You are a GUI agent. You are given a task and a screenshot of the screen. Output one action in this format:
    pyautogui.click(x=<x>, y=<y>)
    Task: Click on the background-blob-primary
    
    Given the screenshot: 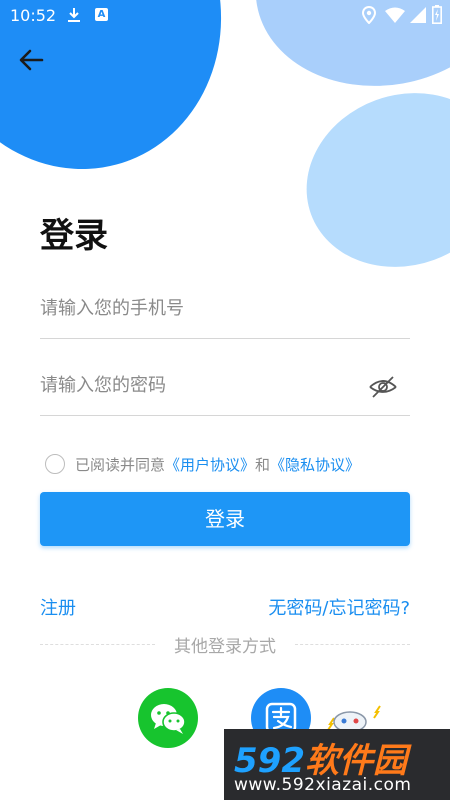 What is the action you would take?
    pyautogui.click(x=128, y=101)
    